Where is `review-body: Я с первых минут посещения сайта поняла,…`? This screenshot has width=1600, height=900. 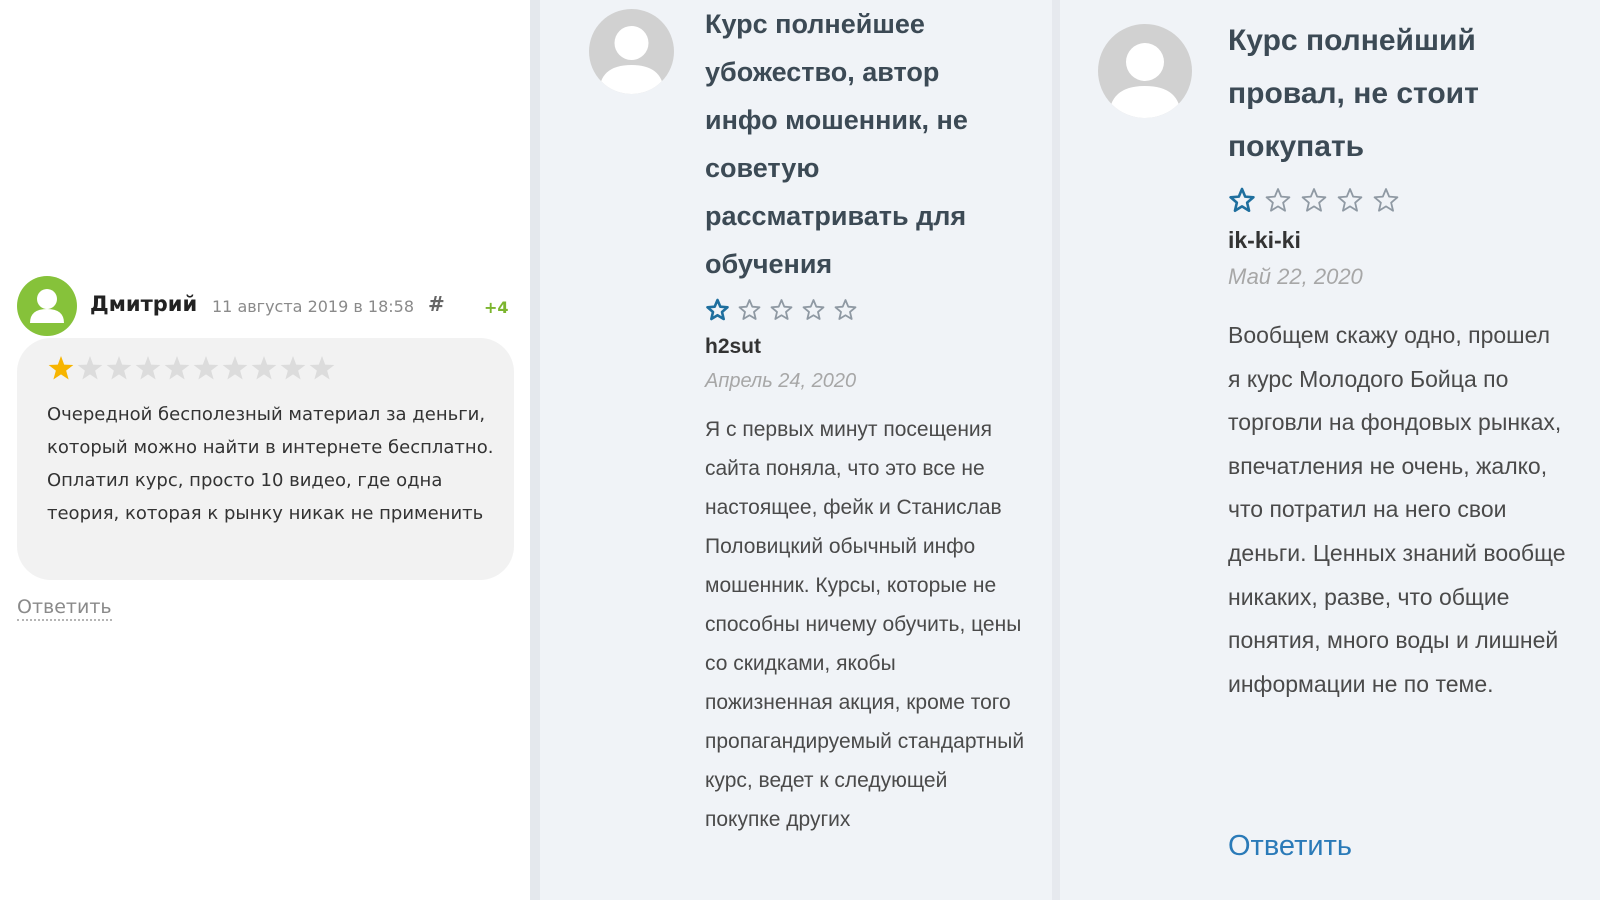
review-body: Я с первых минут посещения сайта поняла,… is located at coordinates (865, 624).